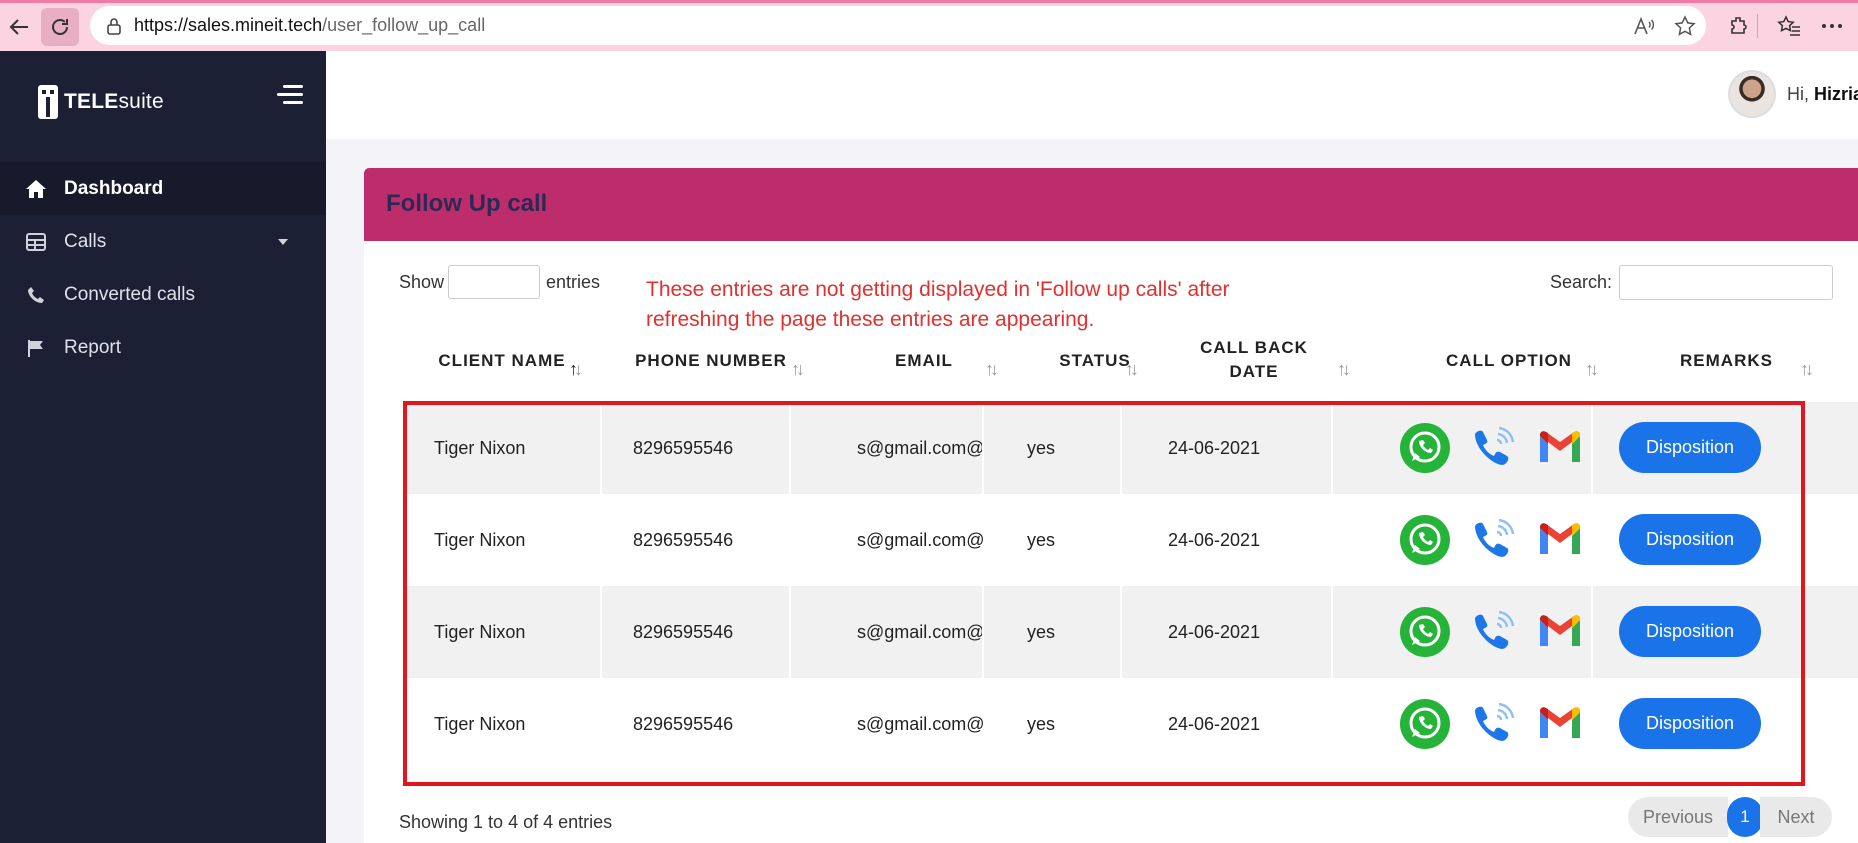 The image size is (1858, 843). What do you see at coordinates (924, 361) in the screenshot?
I see `column-header-email: EMAIL` at bounding box center [924, 361].